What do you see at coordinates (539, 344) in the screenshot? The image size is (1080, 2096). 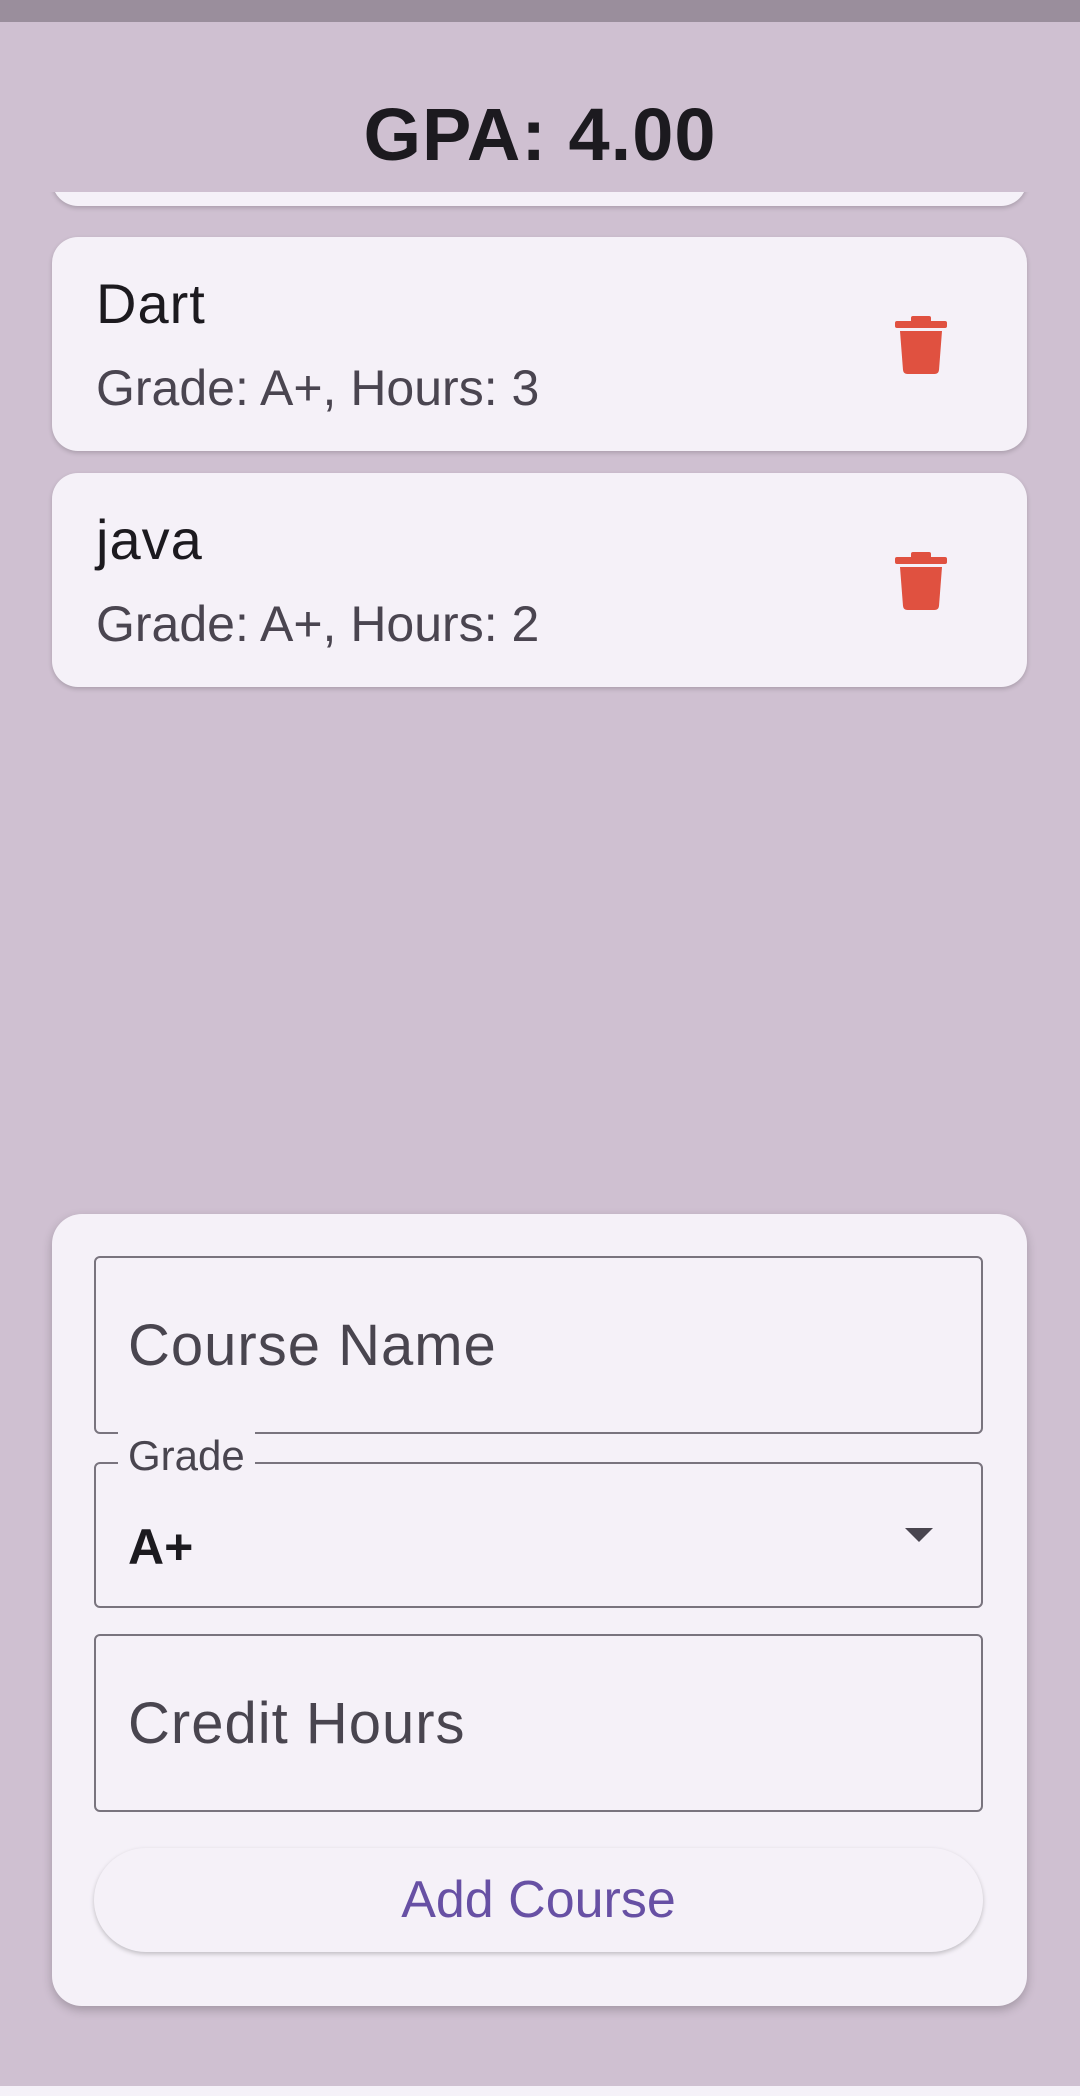 I see `course-card: Dart Grade: A+, Hours: 3` at bounding box center [539, 344].